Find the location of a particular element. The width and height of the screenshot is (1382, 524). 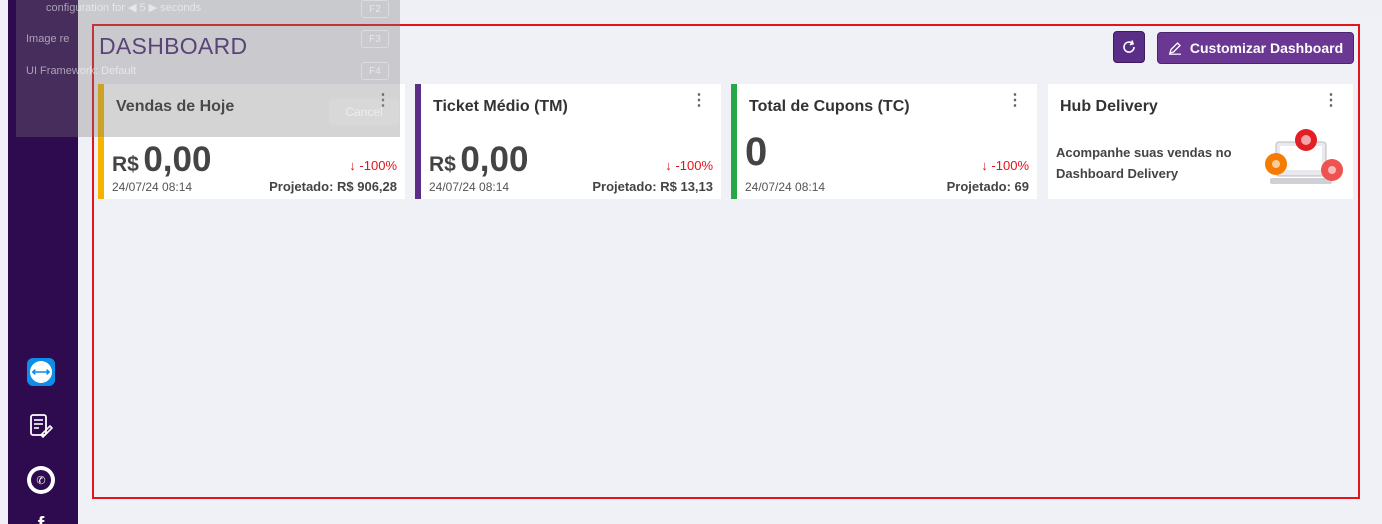

refresh-button is located at coordinates (1129, 47).